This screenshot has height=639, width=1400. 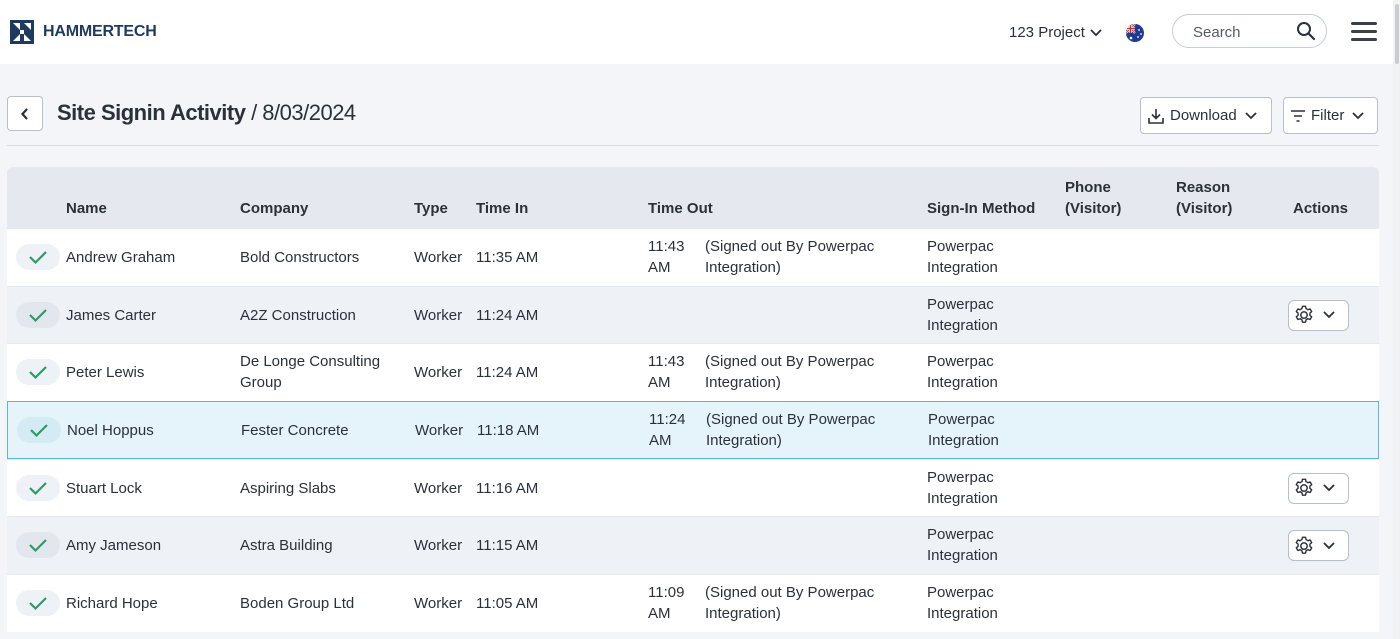 What do you see at coordinates (1396, 319) in the screenshot?
I see `scrollbar` at bounding box center [1396, 319].